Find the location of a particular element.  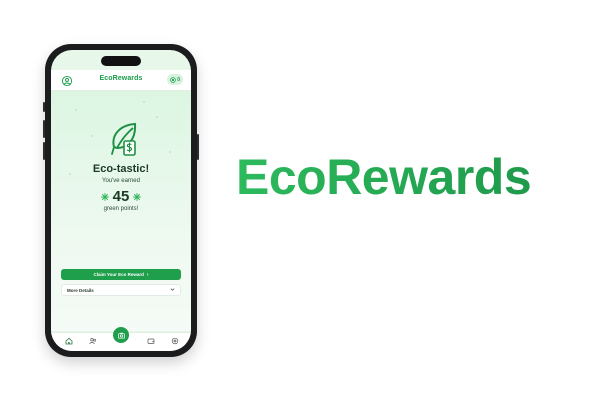

phone-mute-switch is located at coordinates (44, 107).